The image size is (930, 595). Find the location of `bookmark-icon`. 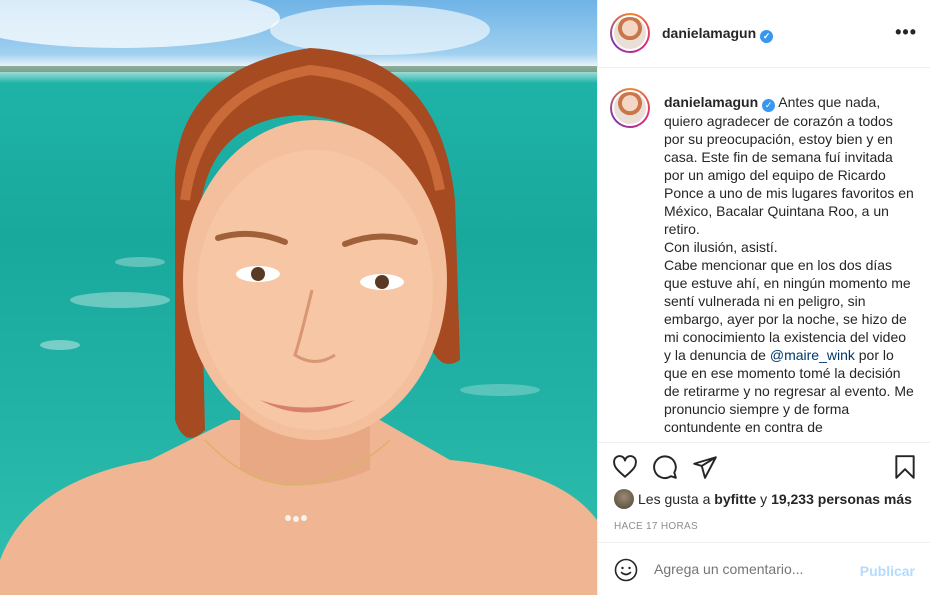

bookmark-icon is located at coordinates (906, 468).